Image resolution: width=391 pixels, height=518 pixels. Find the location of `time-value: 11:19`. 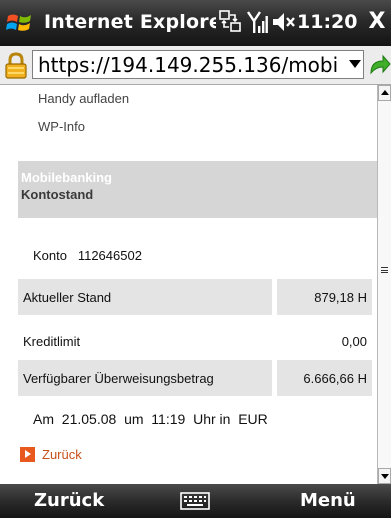

time-value: 11:19 is located at coordinates (168, 419).